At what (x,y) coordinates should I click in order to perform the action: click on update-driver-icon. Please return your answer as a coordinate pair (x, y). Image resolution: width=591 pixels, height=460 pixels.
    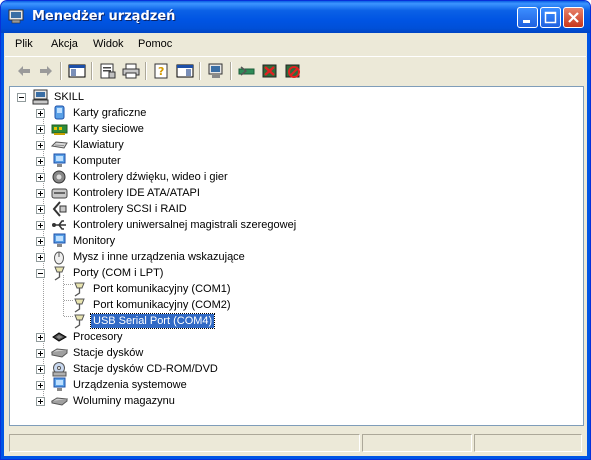
    Looking at the image, I should click on (247, 71).